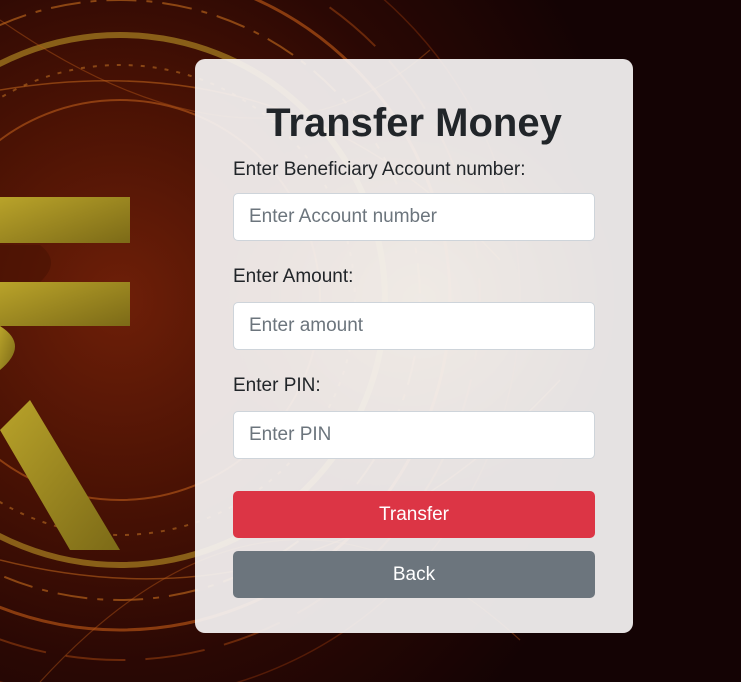 This screenshot has height=682, width=741. Describe the element at coordinates (414, 217) in the screenshot. I see `account-number-input` at that location.